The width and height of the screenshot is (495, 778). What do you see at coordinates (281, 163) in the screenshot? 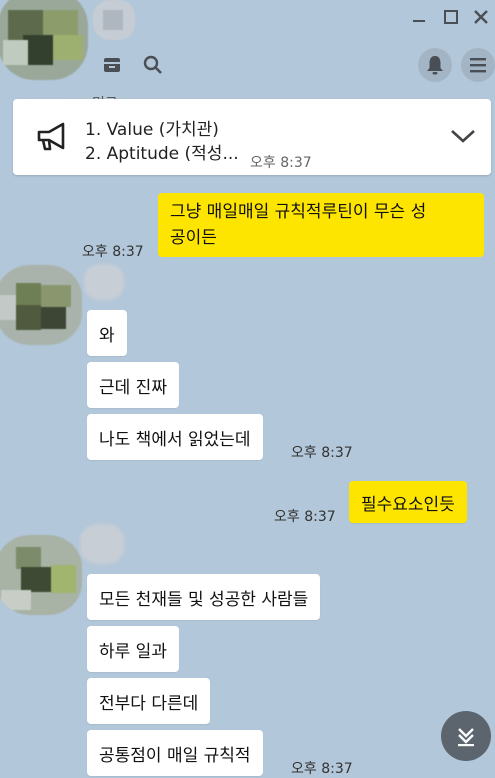
I see `partial-message-time: 오후 8:37` at bounding box center [281, 163].